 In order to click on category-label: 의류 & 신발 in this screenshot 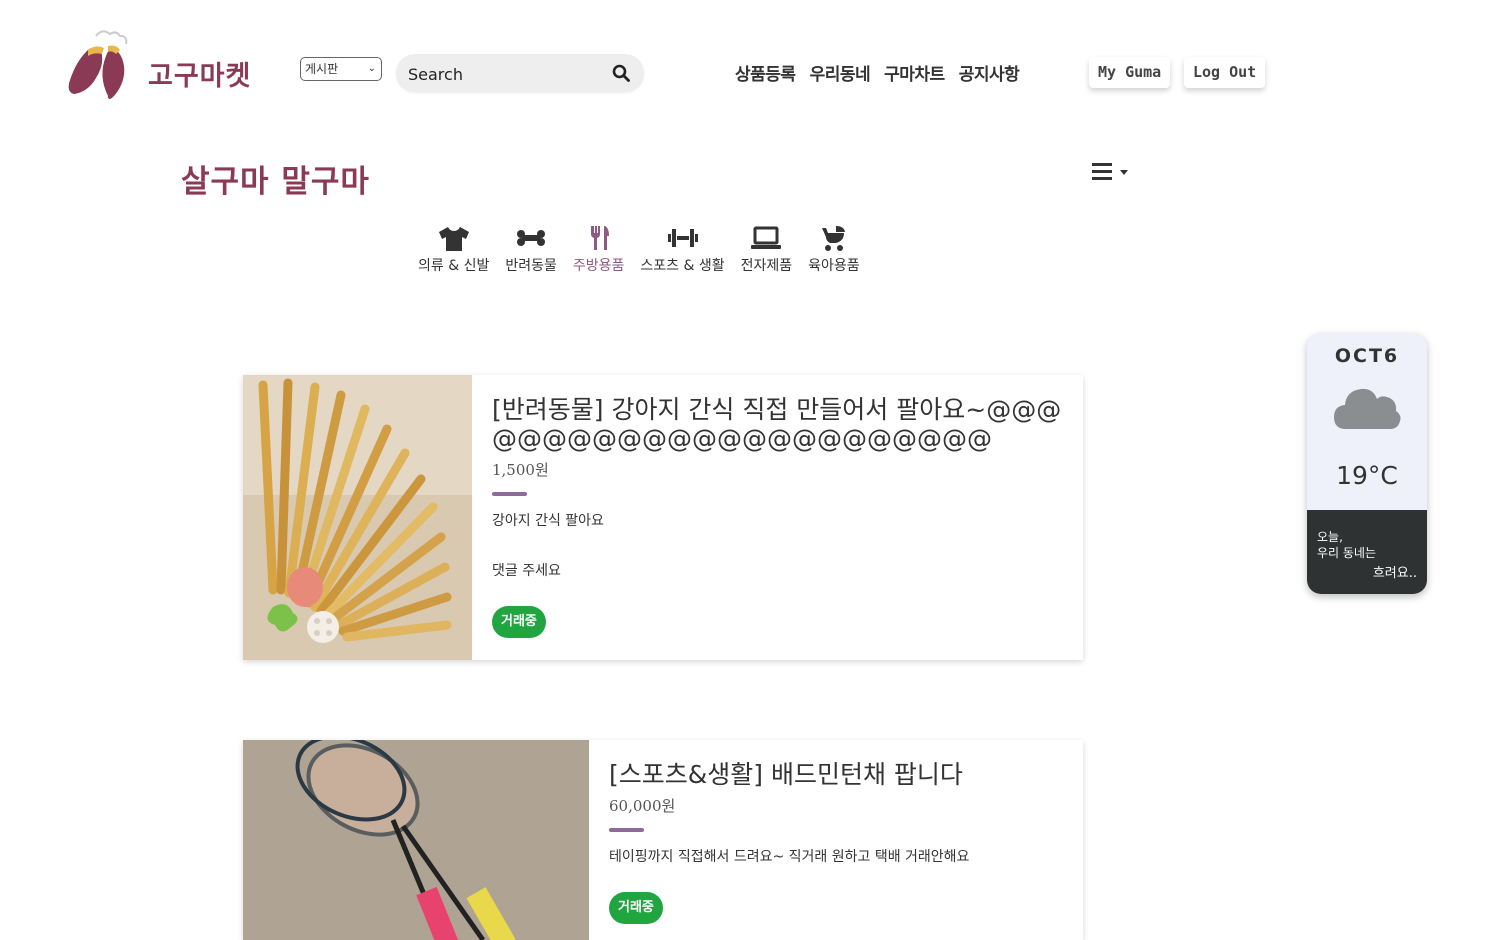, I will do `click(454, 266)`.